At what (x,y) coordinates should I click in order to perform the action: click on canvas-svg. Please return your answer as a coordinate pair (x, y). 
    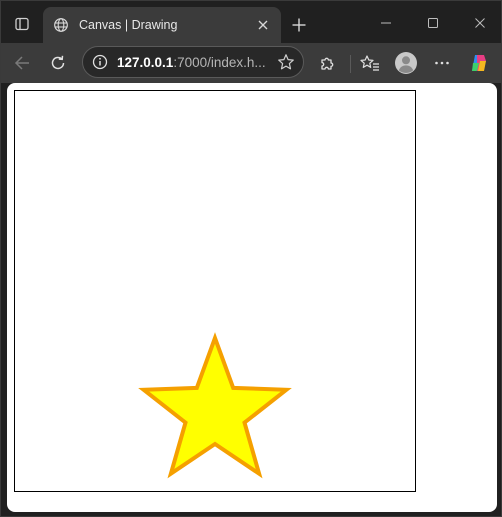
    Looking at the image, I should click on (215, 405).